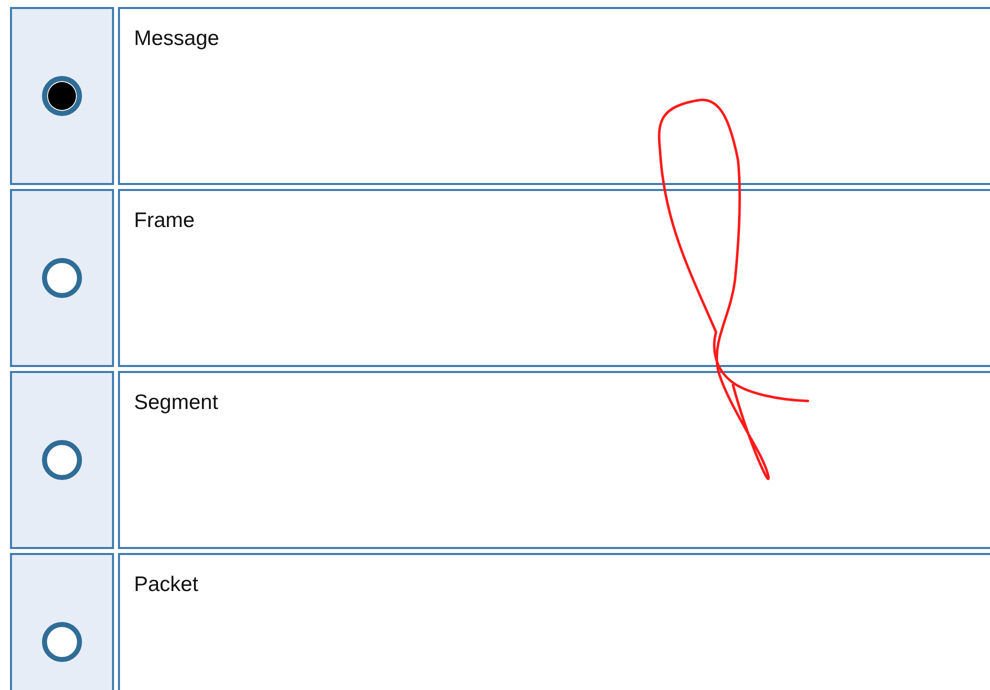 This screenshot has width=990, height=690. I want to click on option-label: Frame, so click(164, 220).